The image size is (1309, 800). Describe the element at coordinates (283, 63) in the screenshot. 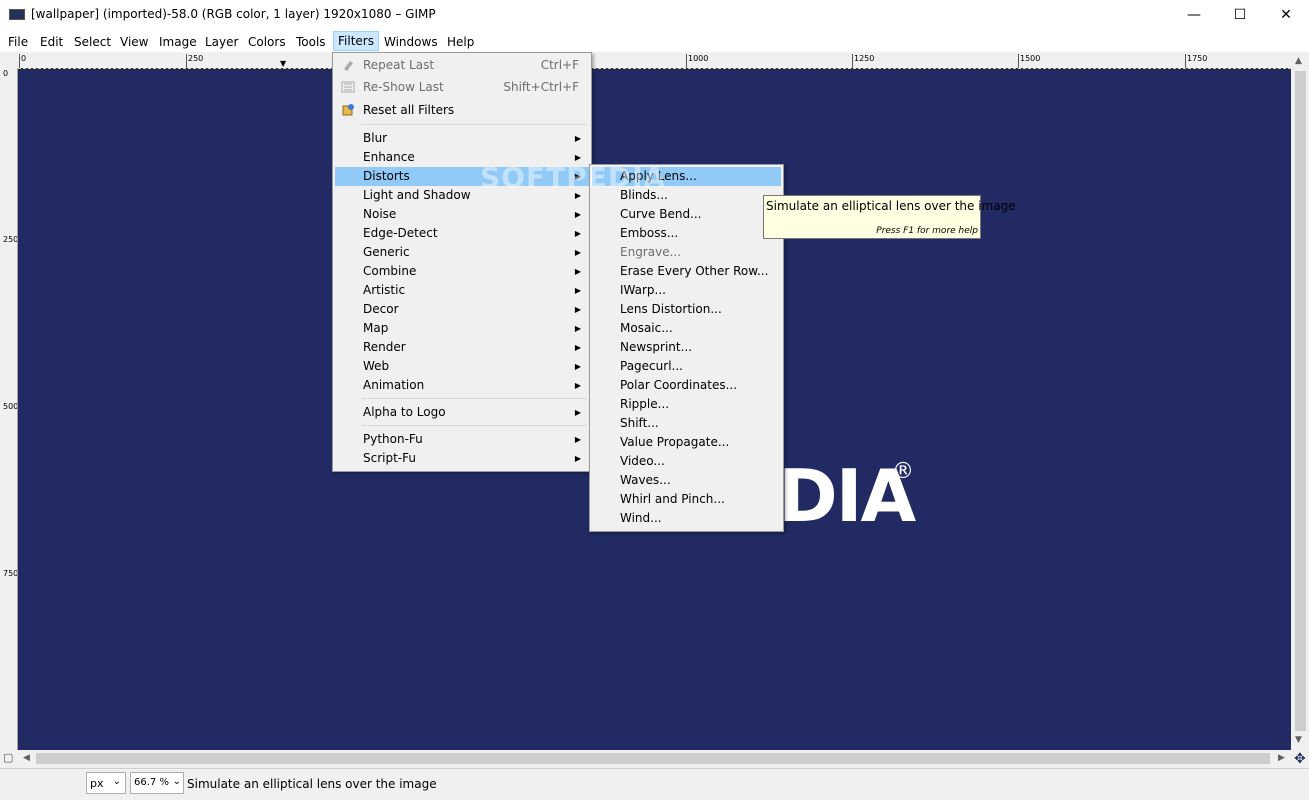

I see `ruler-pointer-icon: ▼` at that location.